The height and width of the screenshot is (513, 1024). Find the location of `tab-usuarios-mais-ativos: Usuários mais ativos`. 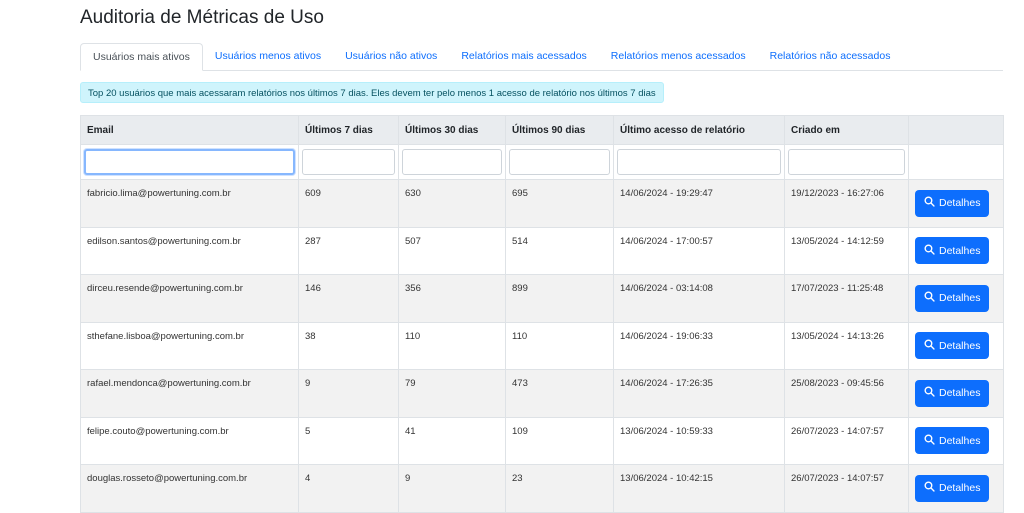

tab-usuarios-mais-ativos: Usuários mais ativos is located at coordinates (141, 57).